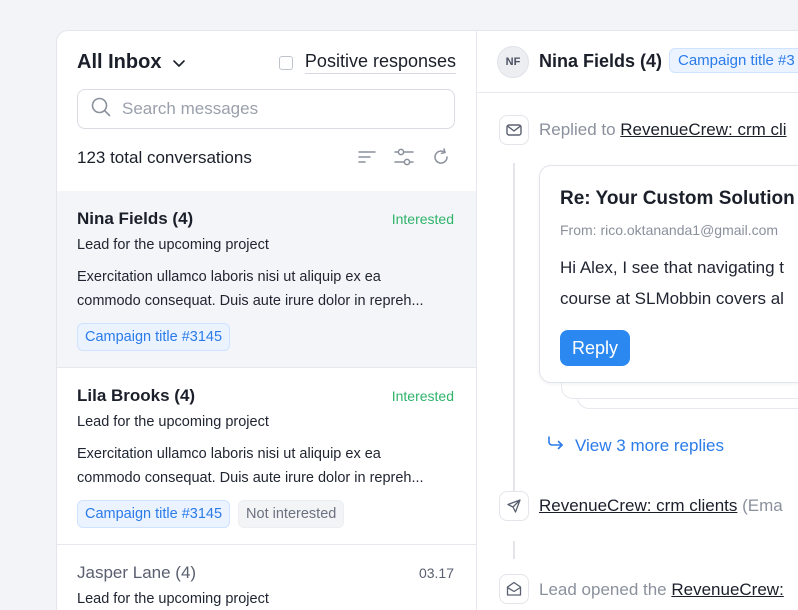  What do you see at coordinates (760, 505) in the screenshot?
I see `event-suffix: (Ema` at bounding box center [760, 505].